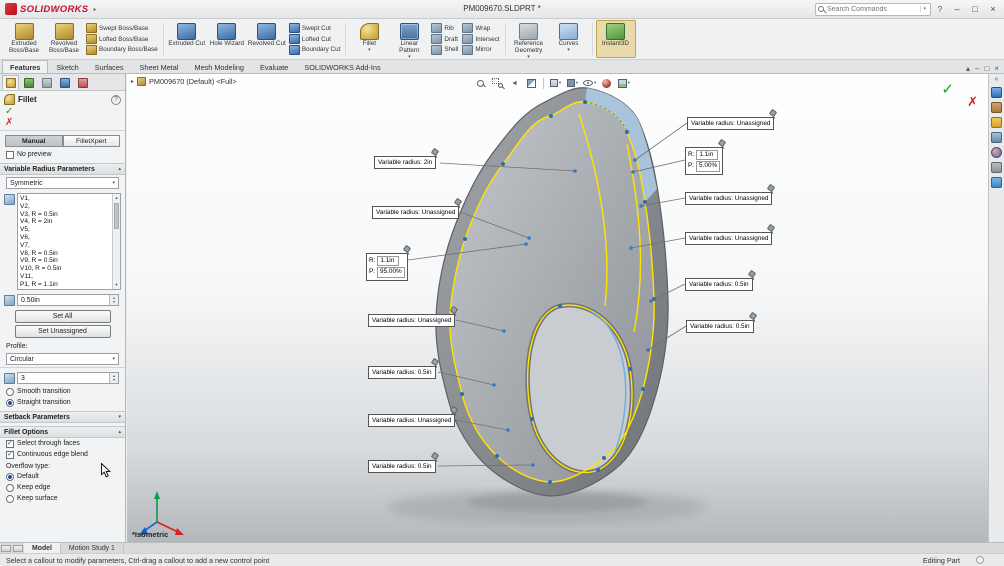 Image resolution: width=1004 pixels, height=566 pixels. What do you see at coordinates (10, 402) in the screenshot?
I see `straight-transition-radio` at bounding box center [10, 402].